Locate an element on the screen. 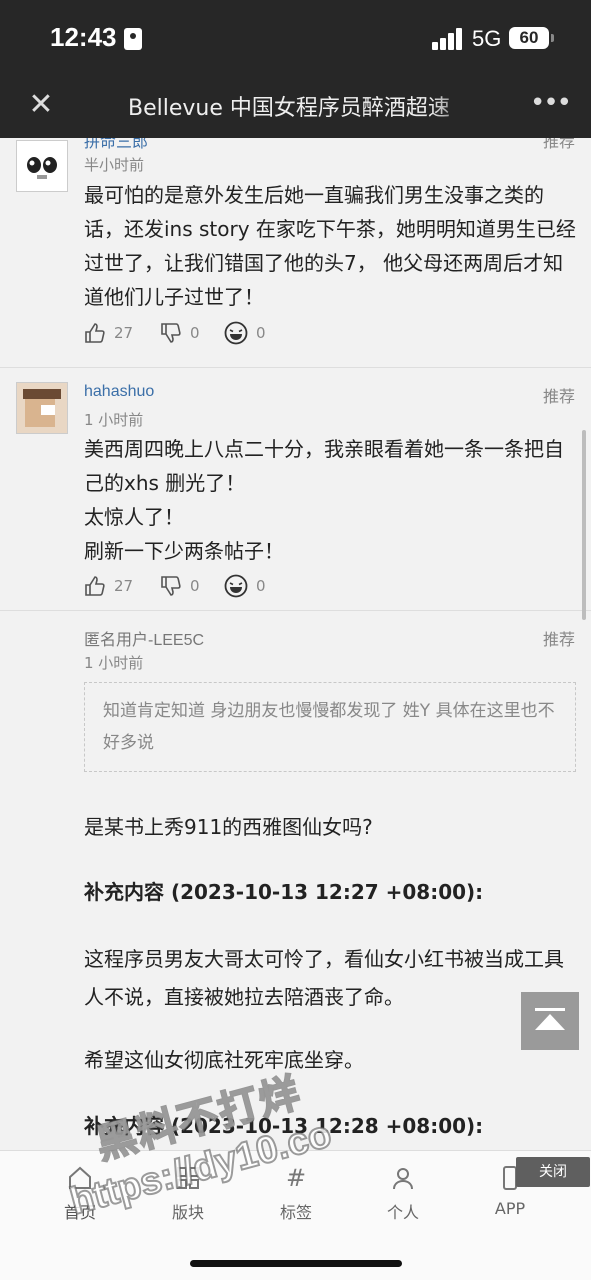 The height and width of the screenshot is (1280, 591). scroll-to-top-button is located at coordinates (550, 1021).